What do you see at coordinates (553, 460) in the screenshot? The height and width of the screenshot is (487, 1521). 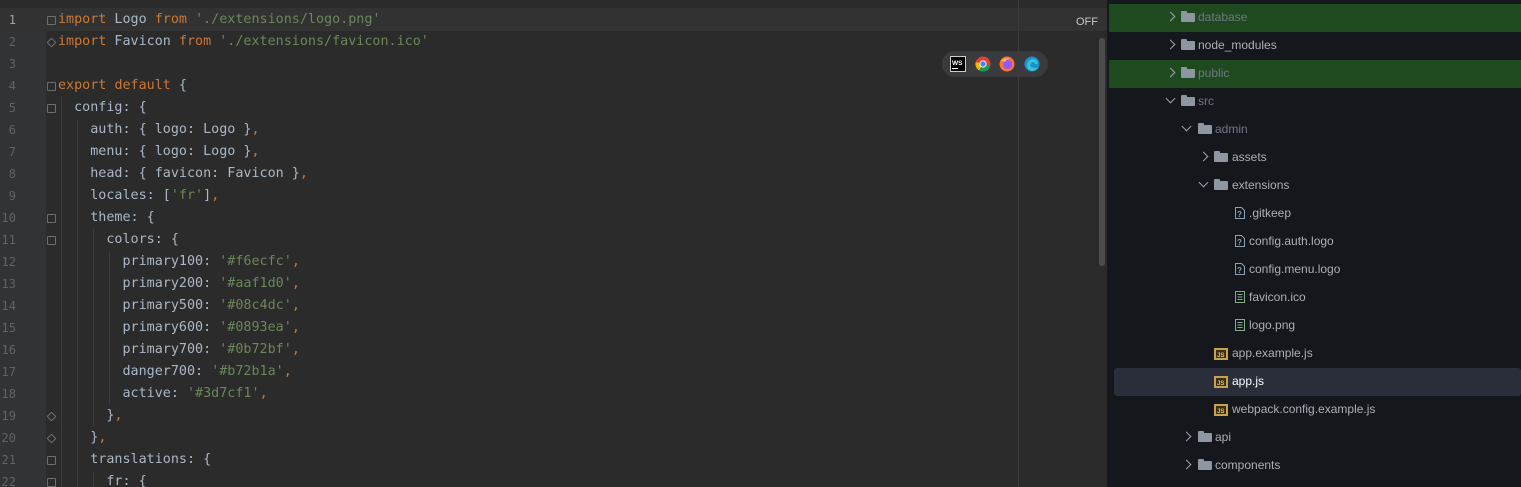 I see `code-line: 21 translations: {` at bounding box center [553, 460].